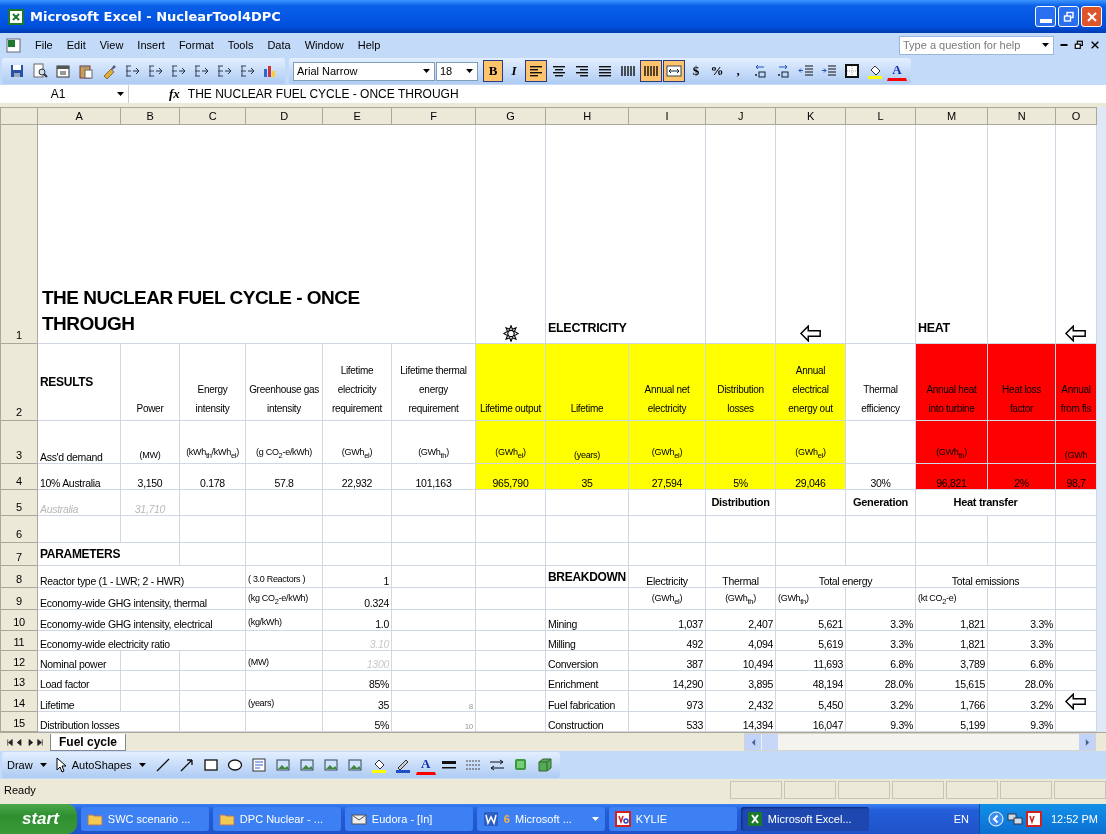  What do you see at coordinates (976, 45) in the screenshot?
I see `help-search-field: Type a question for help` at bounding box center [976, 45].